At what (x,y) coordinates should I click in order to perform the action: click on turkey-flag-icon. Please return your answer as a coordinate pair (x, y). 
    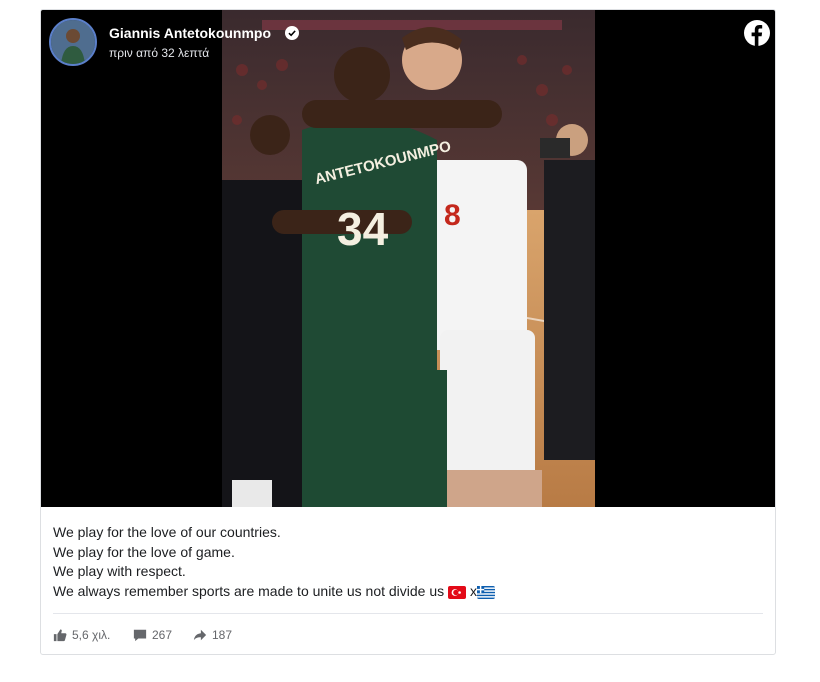
    Looking at the image, I should click on (457, 592).